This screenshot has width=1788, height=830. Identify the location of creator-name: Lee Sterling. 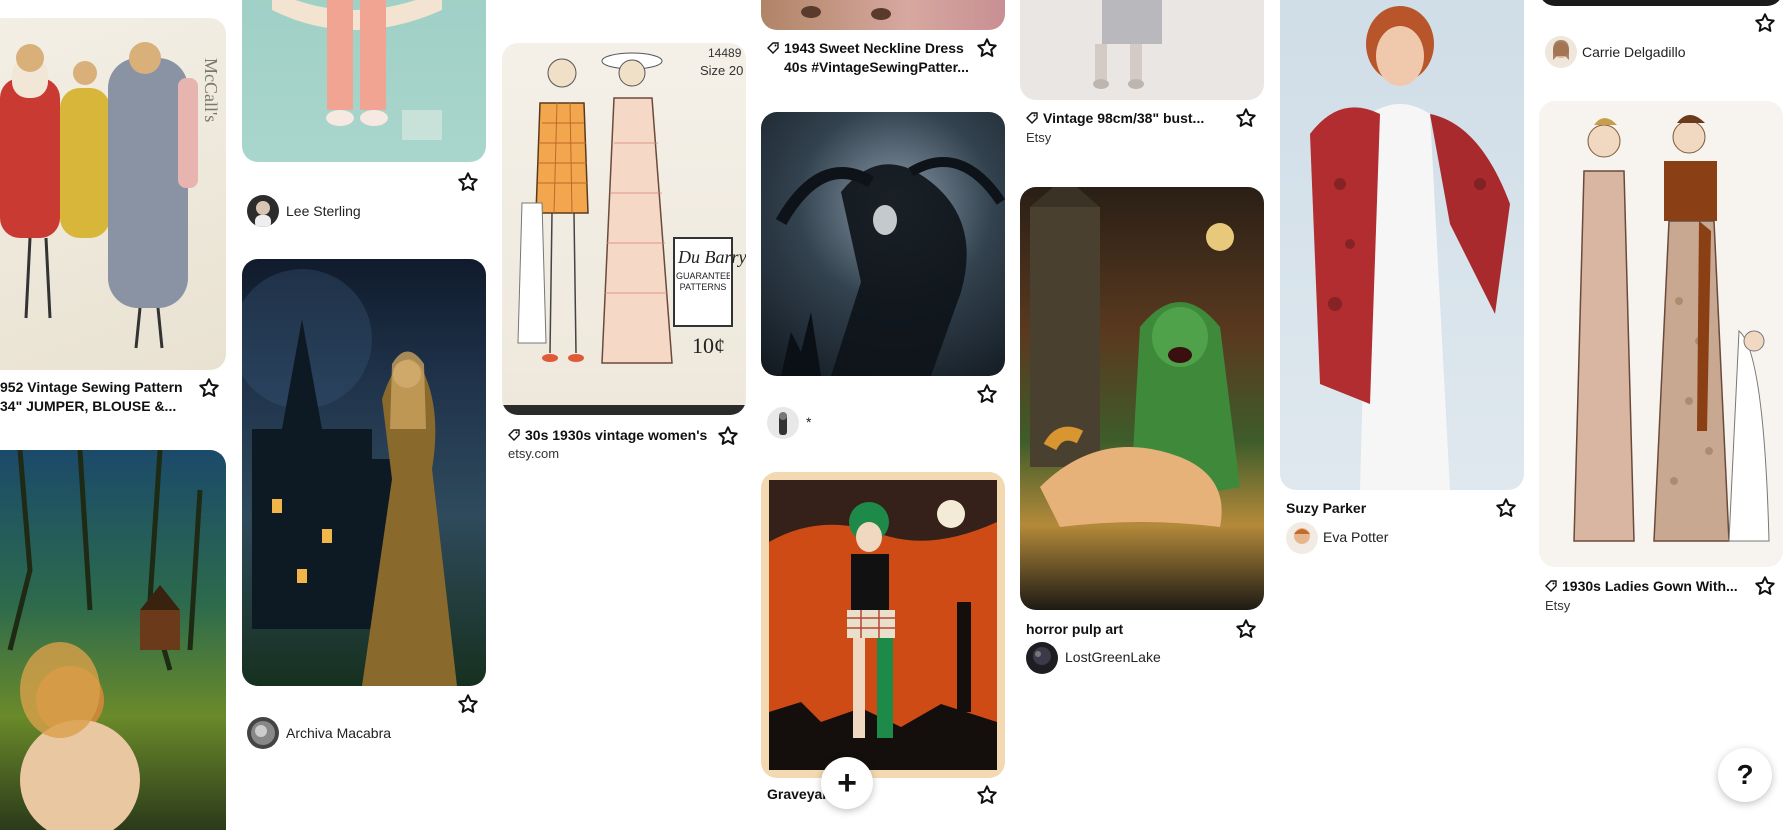
(323, 211).